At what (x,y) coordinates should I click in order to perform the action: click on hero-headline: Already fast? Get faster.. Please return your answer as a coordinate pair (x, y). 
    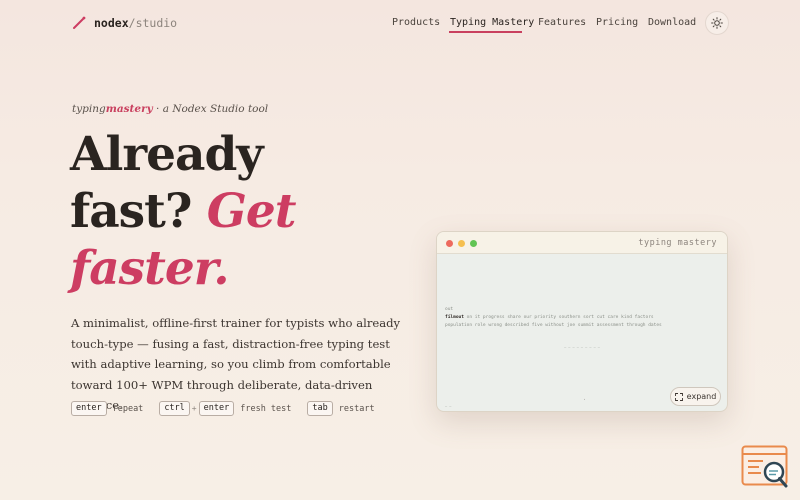
    Looking at the image, I should click on (183, 211).